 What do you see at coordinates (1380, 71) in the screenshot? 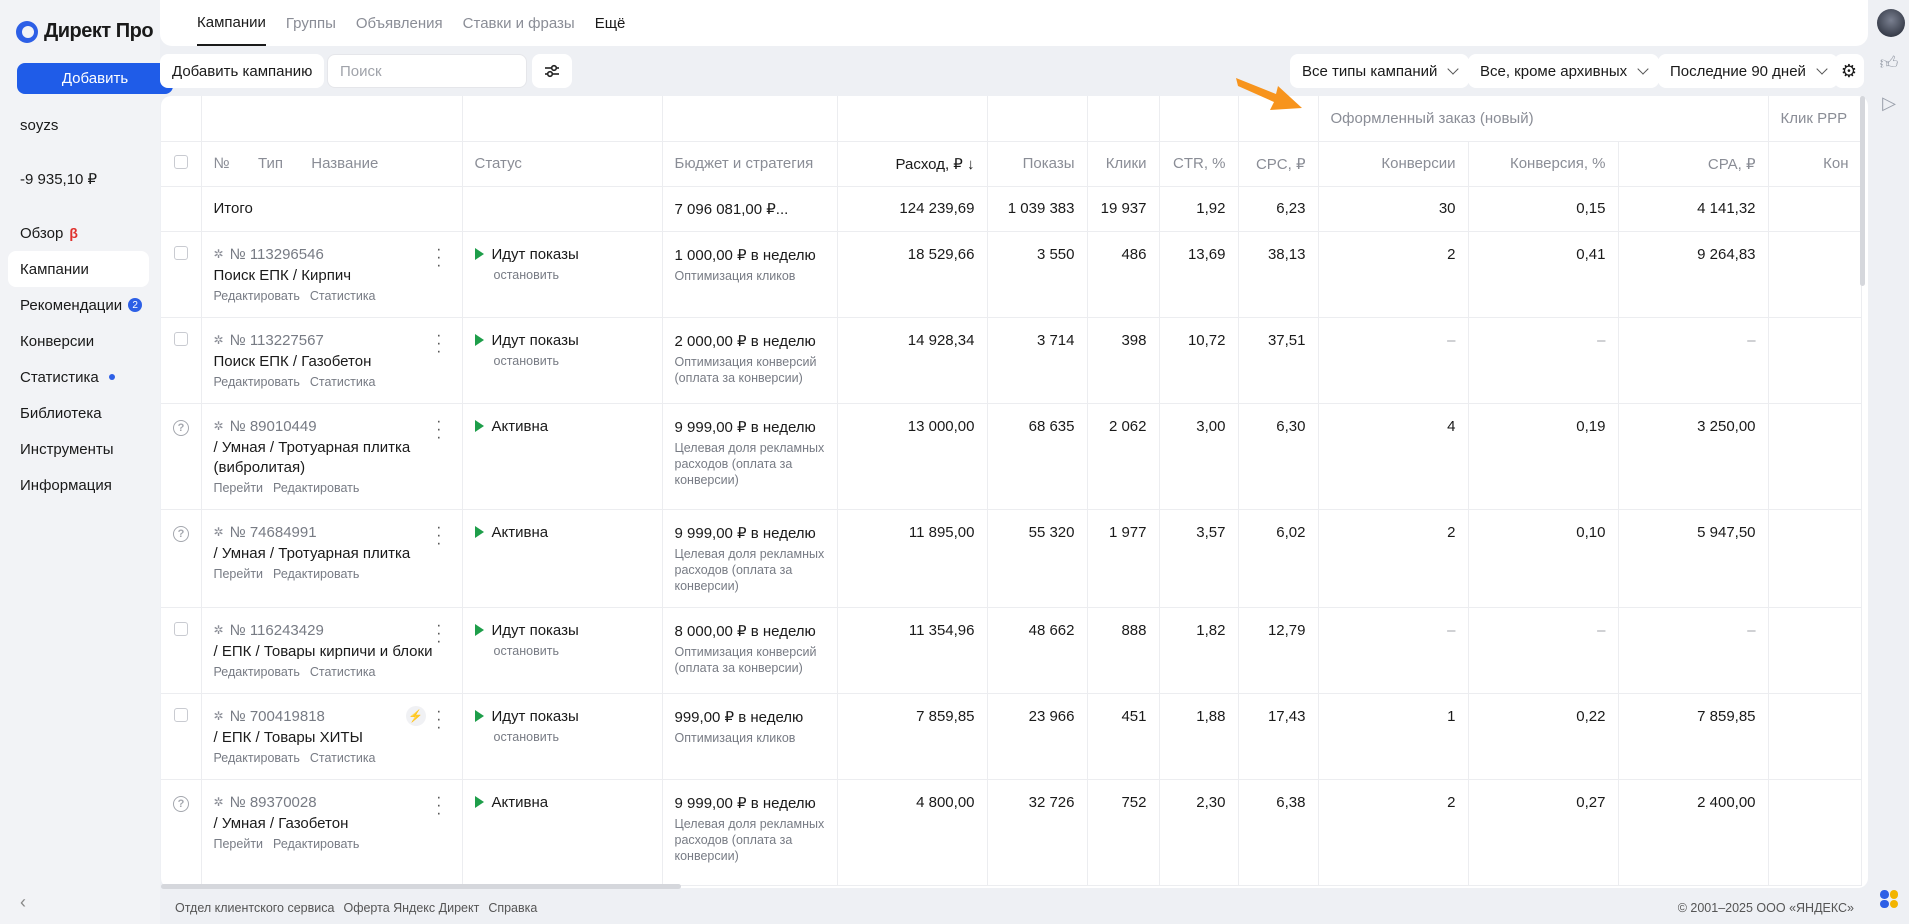
I see `campaign-type-select: Все типы кампаний` at bounding box center [1380, 71].